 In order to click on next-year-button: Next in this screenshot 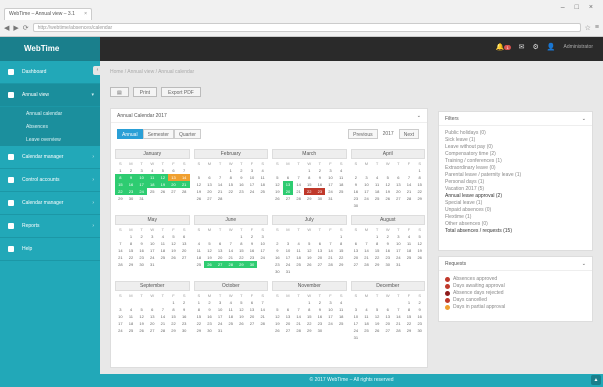, I will do `click(408, 134)`.